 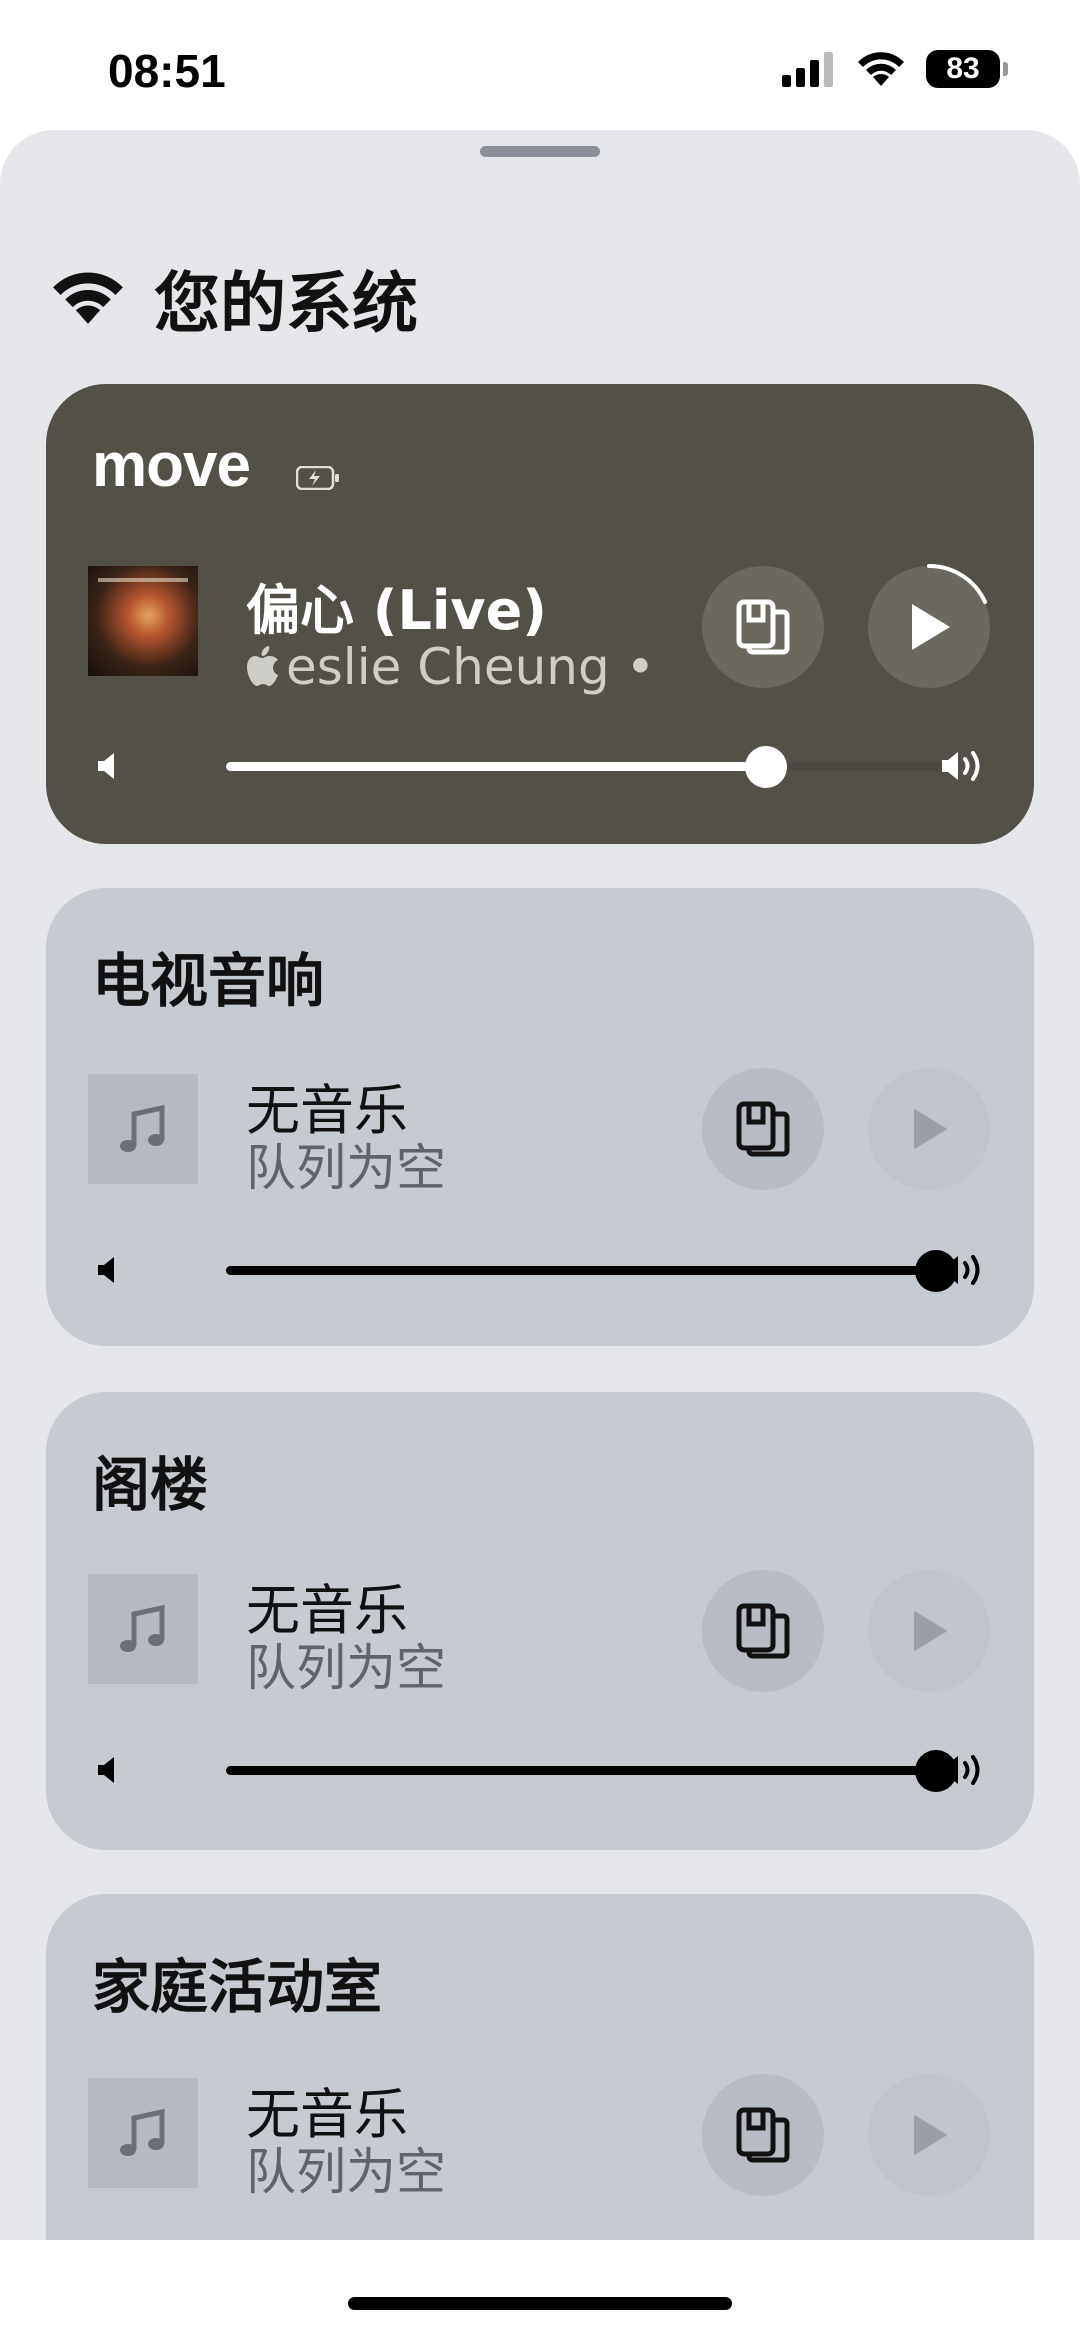 I want to click on status-icons: 83, so click(x=895, y=69).